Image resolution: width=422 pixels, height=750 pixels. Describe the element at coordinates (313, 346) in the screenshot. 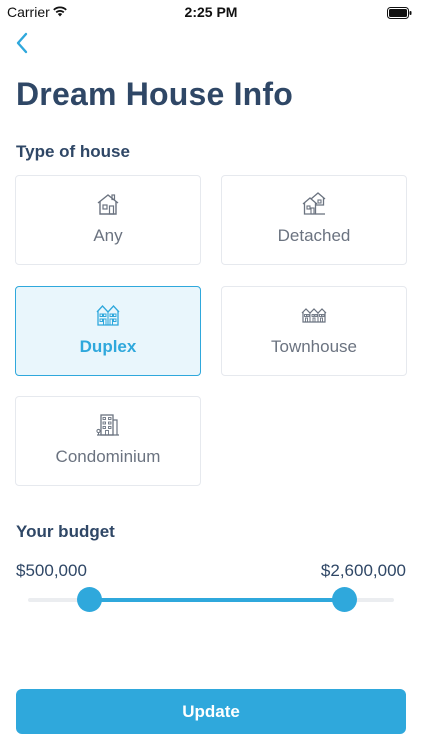

I see `house-option-label: Townhouse` at that location.